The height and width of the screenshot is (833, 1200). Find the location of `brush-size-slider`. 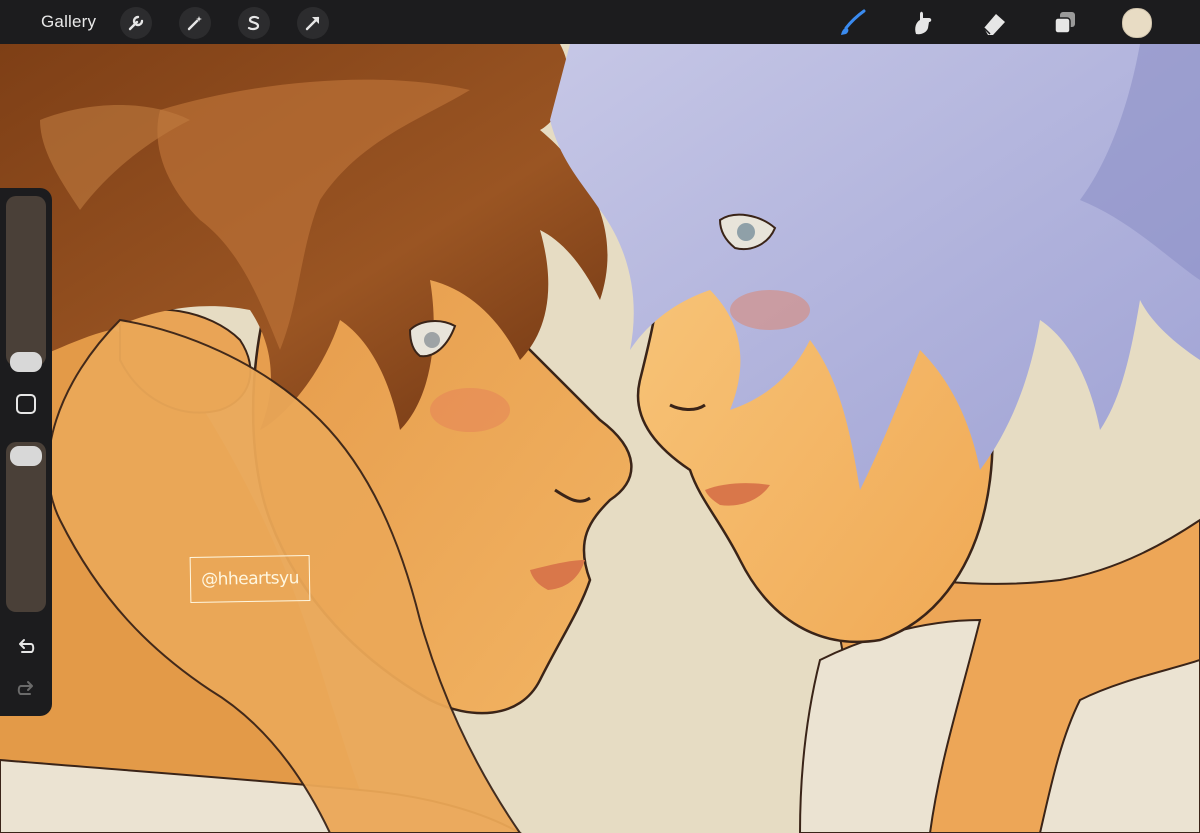

brush-size-slider is located at coordinates (26, 284).